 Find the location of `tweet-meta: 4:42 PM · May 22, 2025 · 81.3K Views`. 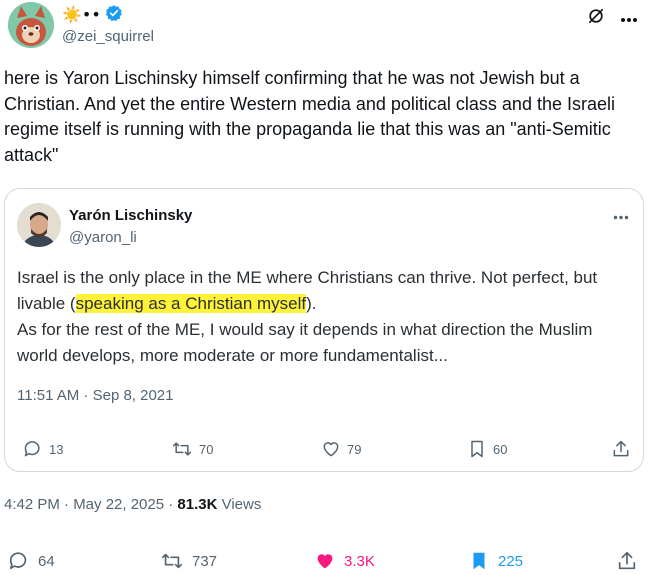

tweet-meta: 4:42 PM · May 22, 2025 · 81.3K Views is located at coordinates (132, 504).